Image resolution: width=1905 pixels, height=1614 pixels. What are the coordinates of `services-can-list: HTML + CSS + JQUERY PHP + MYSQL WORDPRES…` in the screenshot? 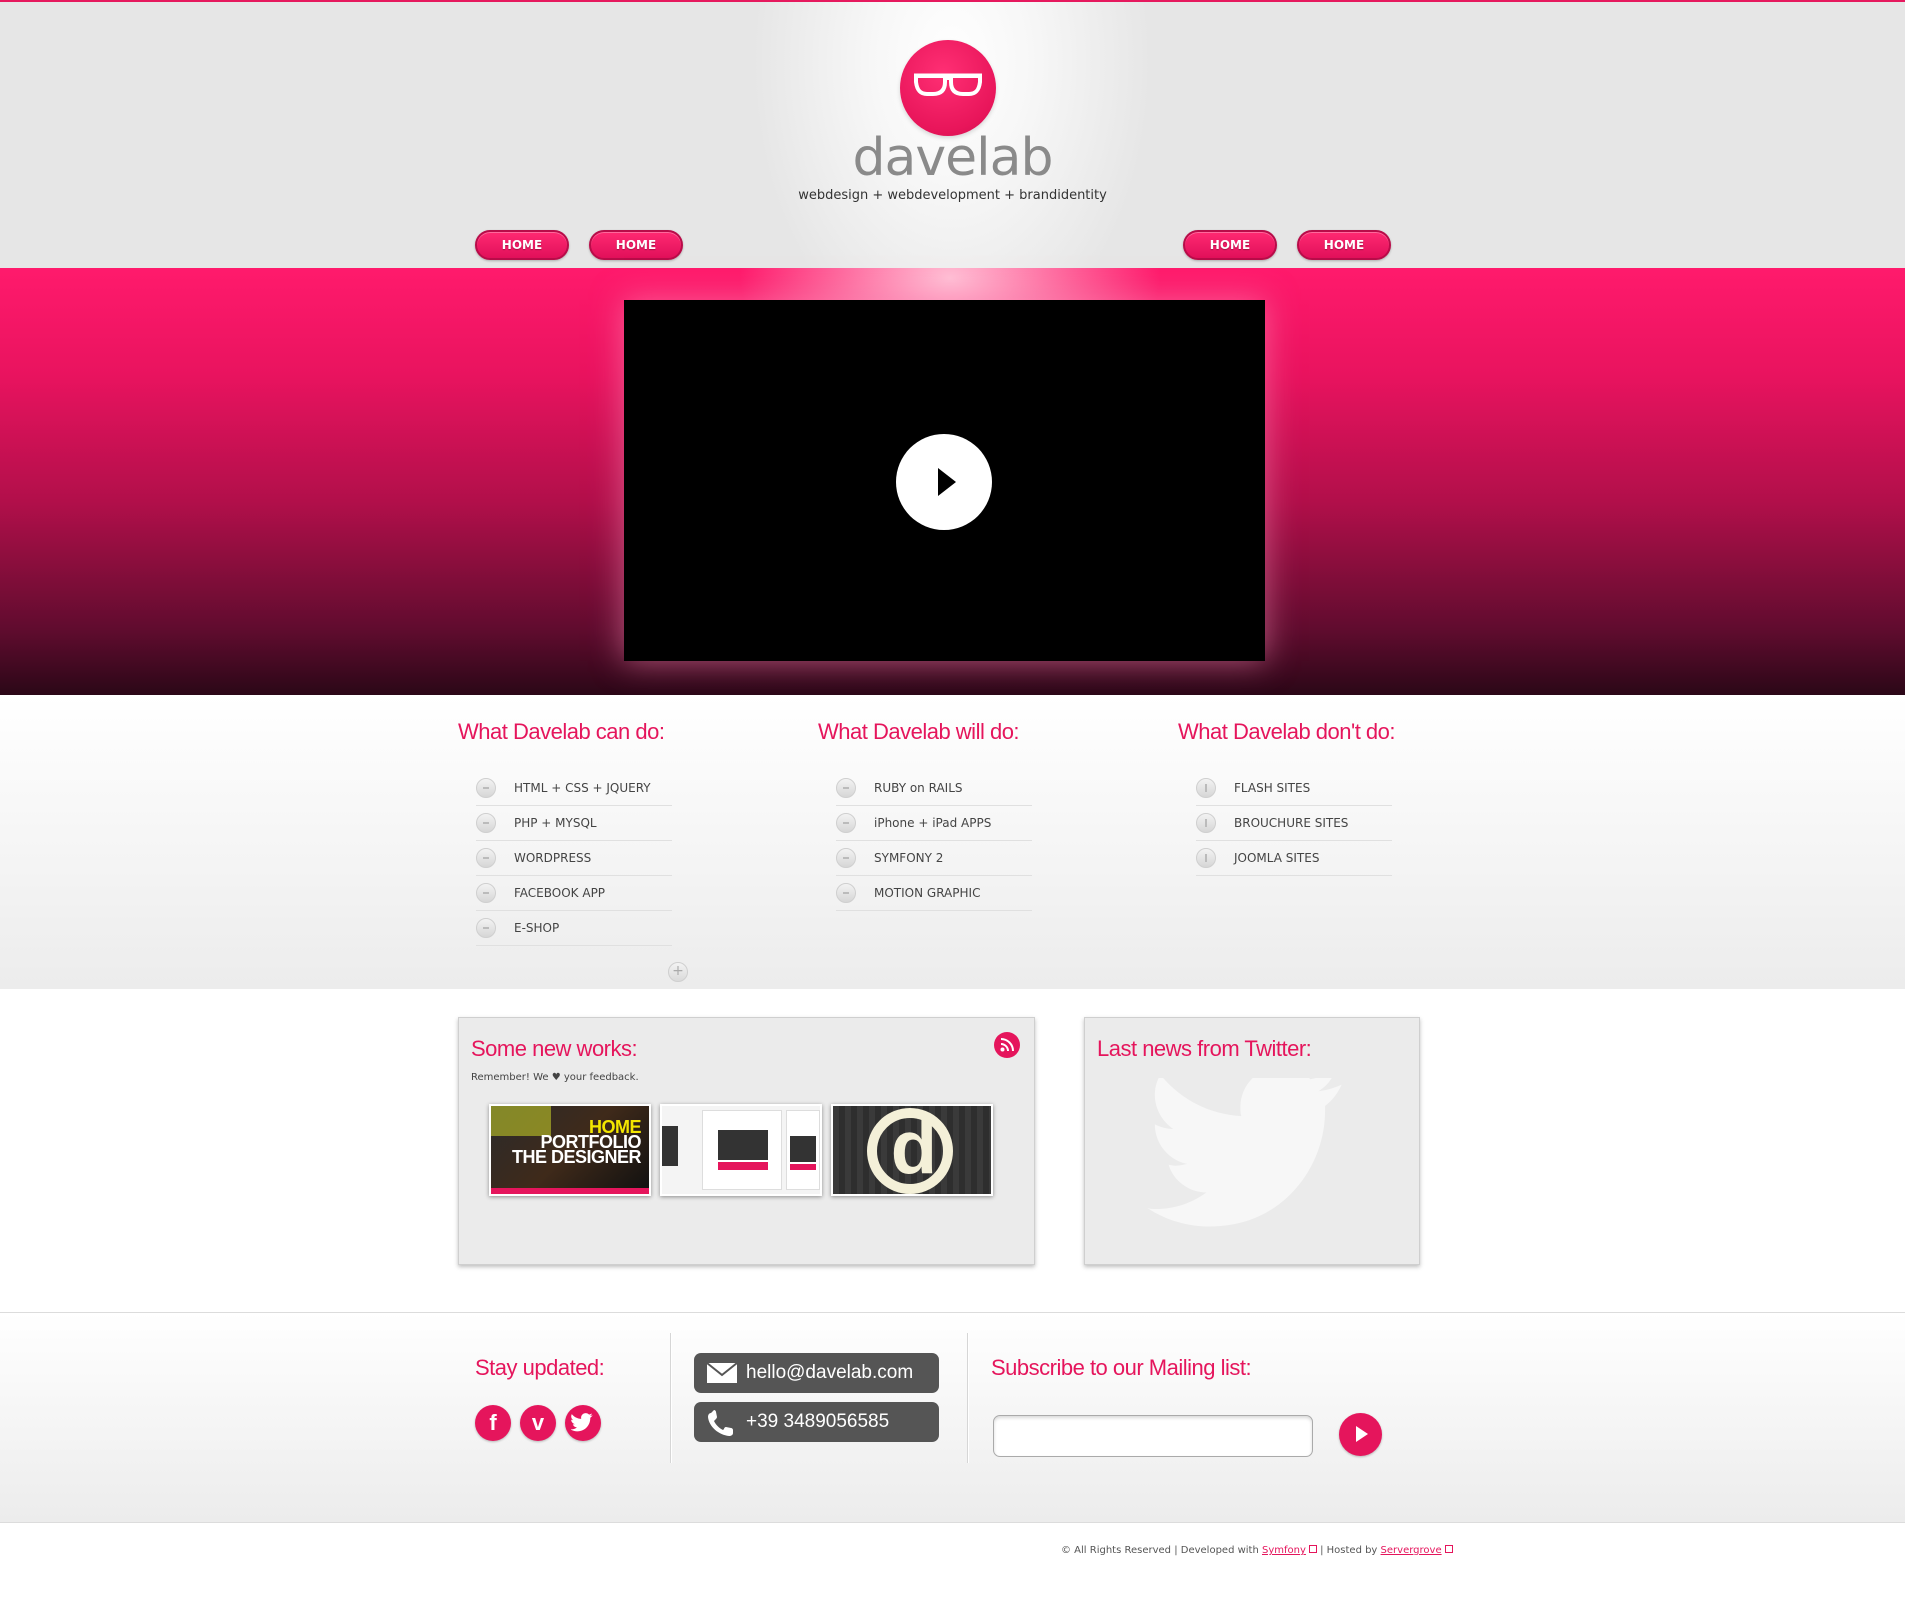 It's located at (574, 858).